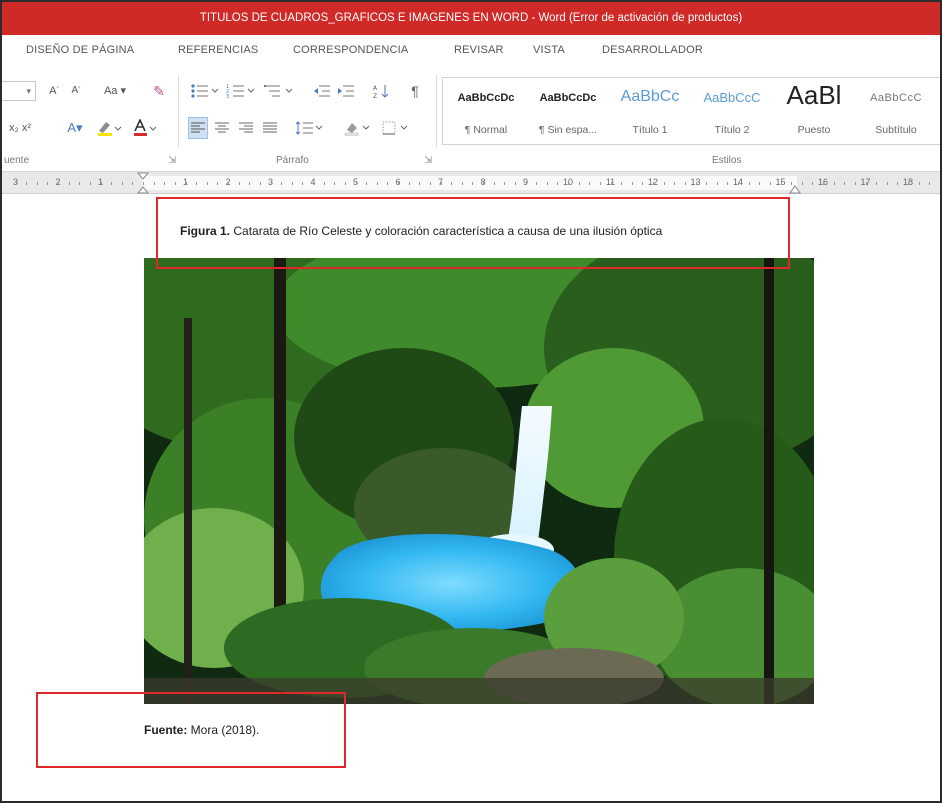 The width and height of the screenshot is (942, 803). Describe the element at coordinates (549, 50) in the screenshot. I see `tab-vista: VISTA` at that location.